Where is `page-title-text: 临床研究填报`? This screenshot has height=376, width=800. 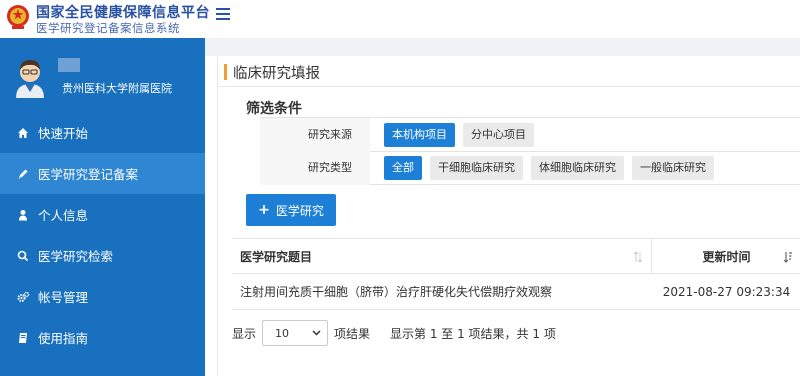 page-title-text: 临床研究填报 is located at coordinates (276, 73).